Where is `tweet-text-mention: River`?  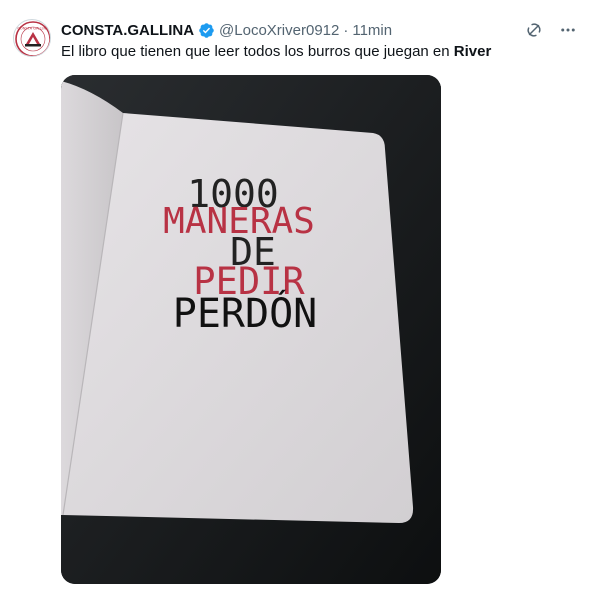 tweet-text-mention: River is located at coordinates (473, 51).